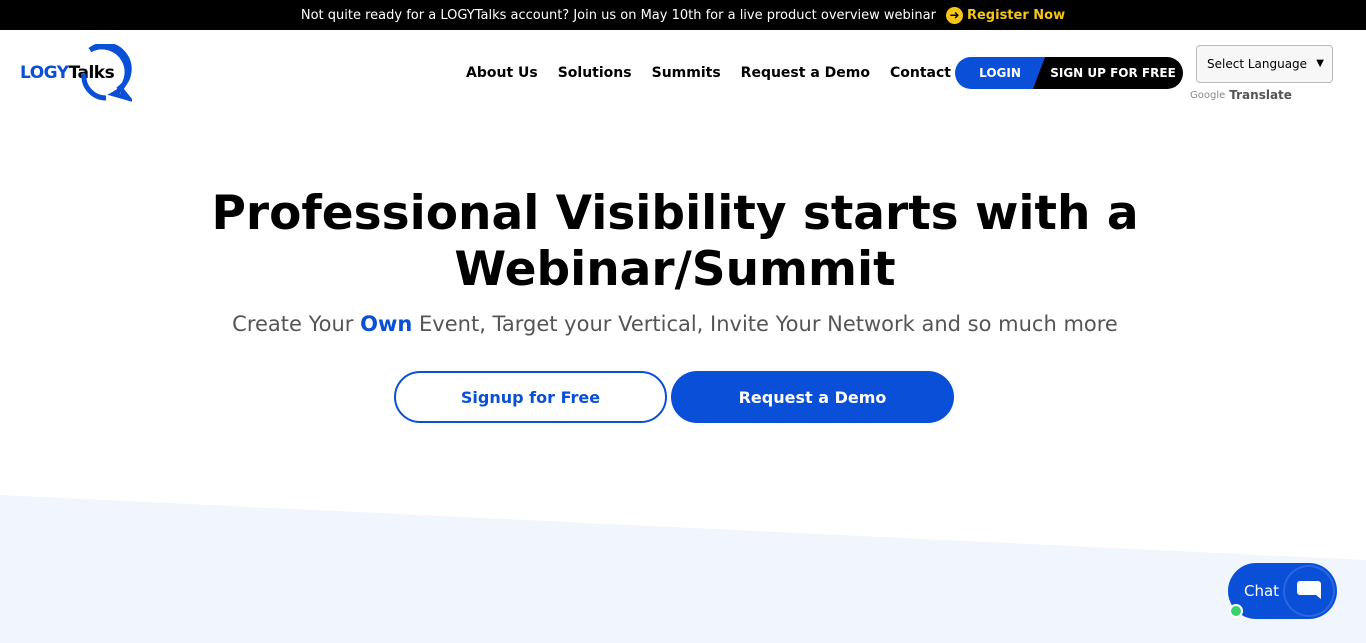 This screenshot has height=643, width=1366. Describe the element at coordinates (1236, 611) in the screenshot. I see `online-status-dot` at that location.